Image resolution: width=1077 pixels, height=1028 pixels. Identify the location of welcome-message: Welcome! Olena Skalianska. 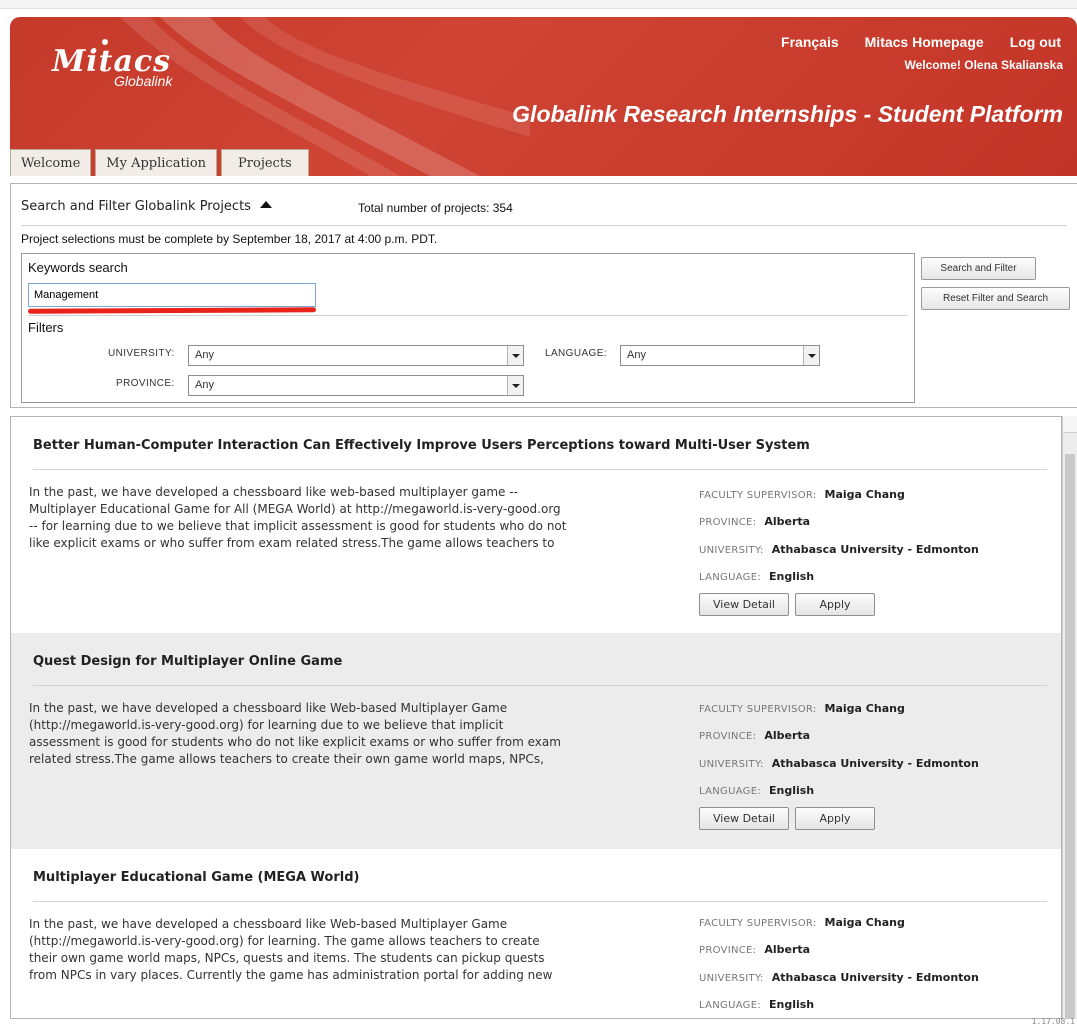
(983, 65).